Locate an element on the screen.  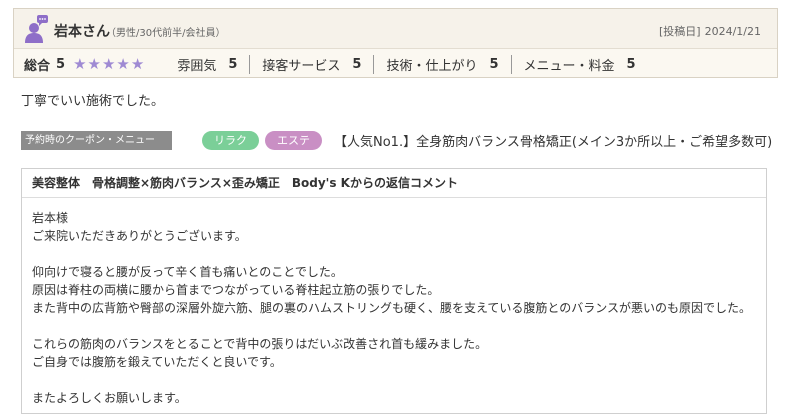
rating-atmosphere: 雰囲気 5 is located at coordinates (207, 64).